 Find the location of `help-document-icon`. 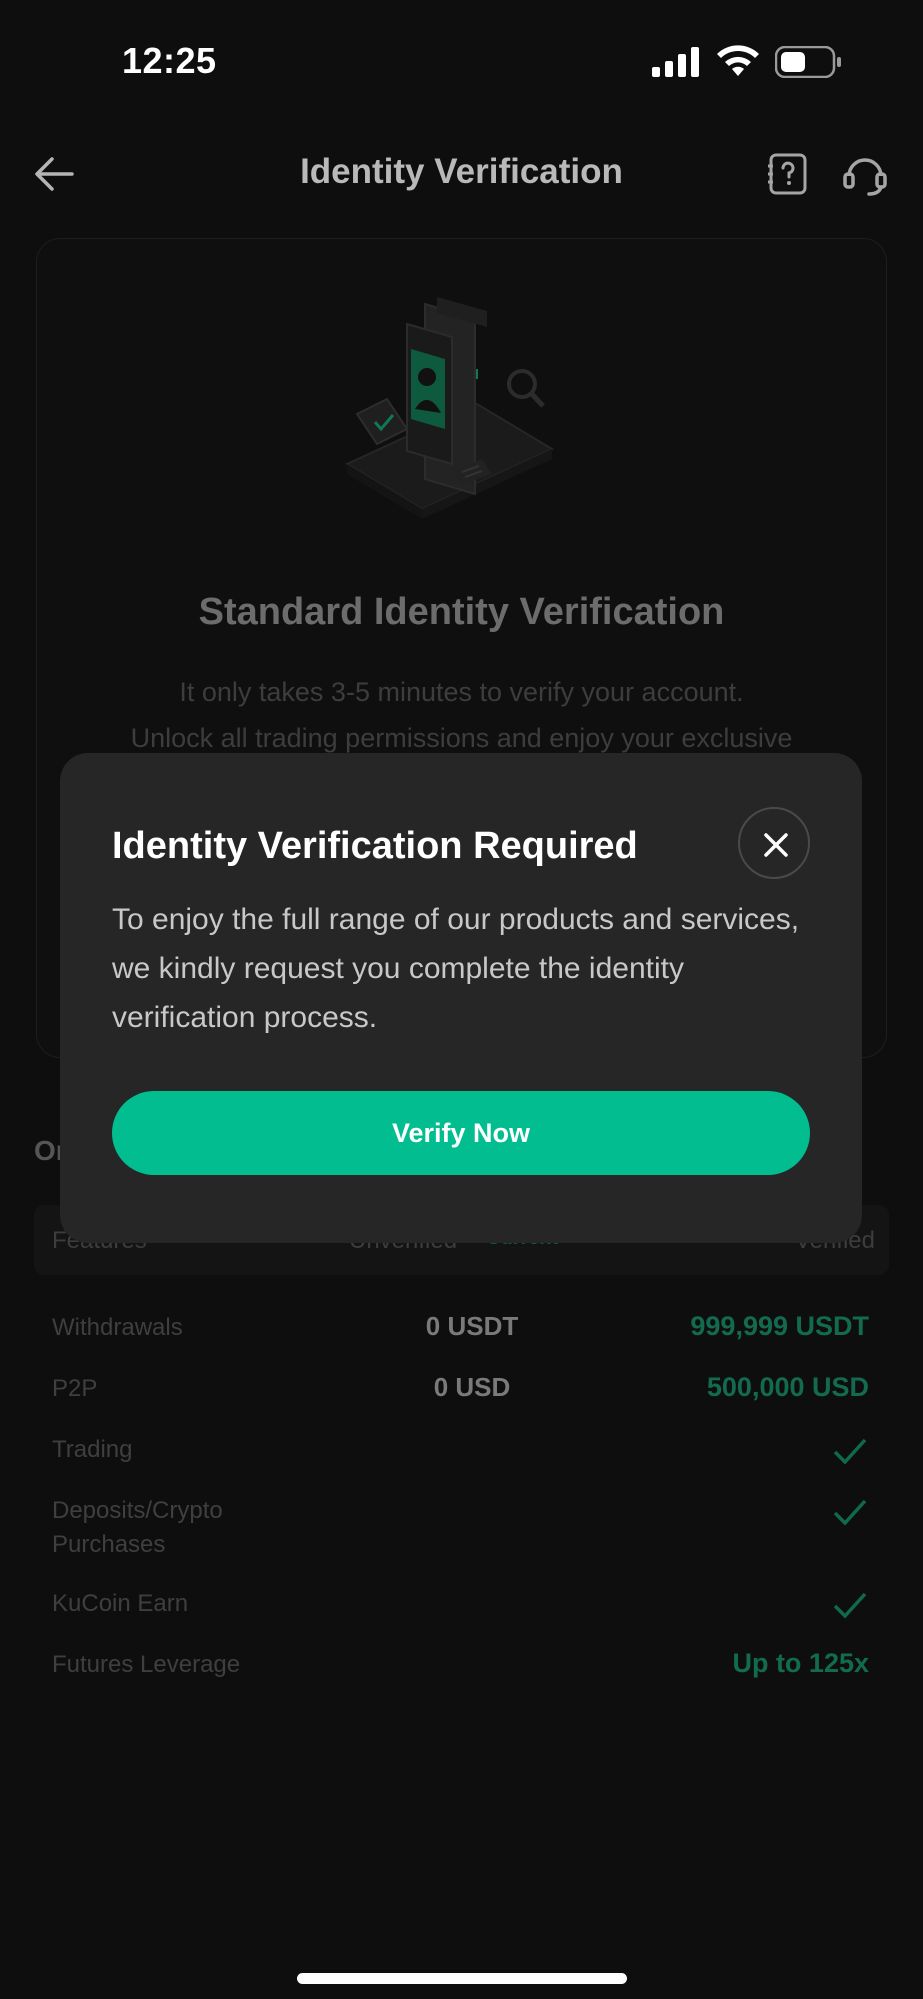

help-document-icon is located at coordinates (788, 174).